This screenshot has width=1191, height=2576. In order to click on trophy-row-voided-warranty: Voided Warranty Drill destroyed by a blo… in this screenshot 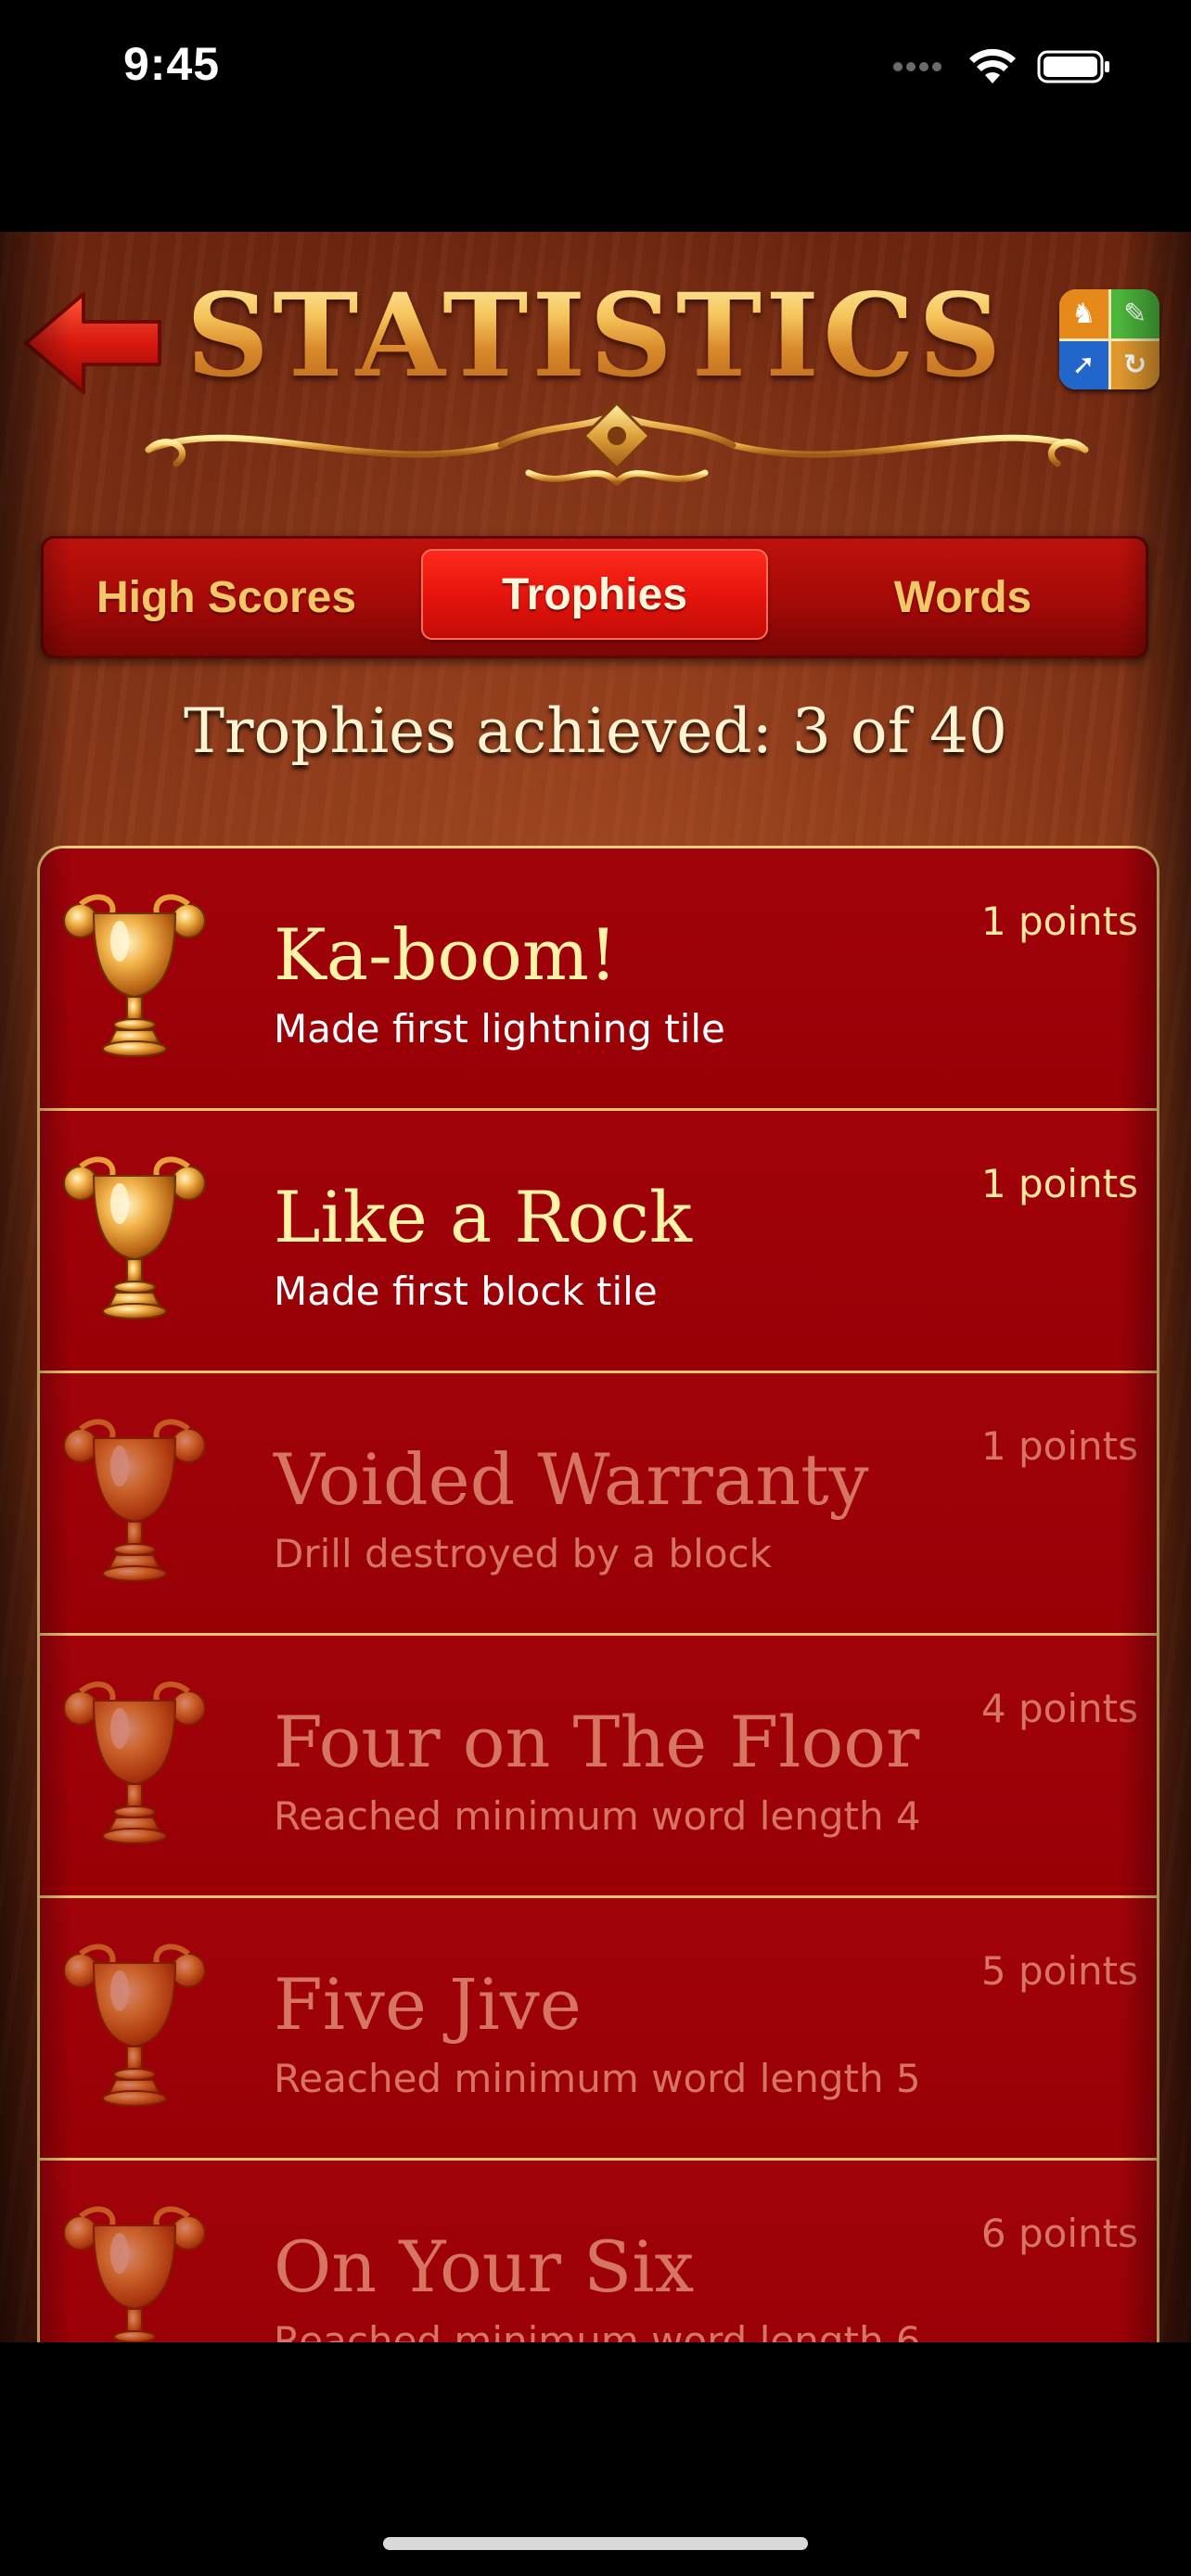, I will do `click(598, 1505)`.